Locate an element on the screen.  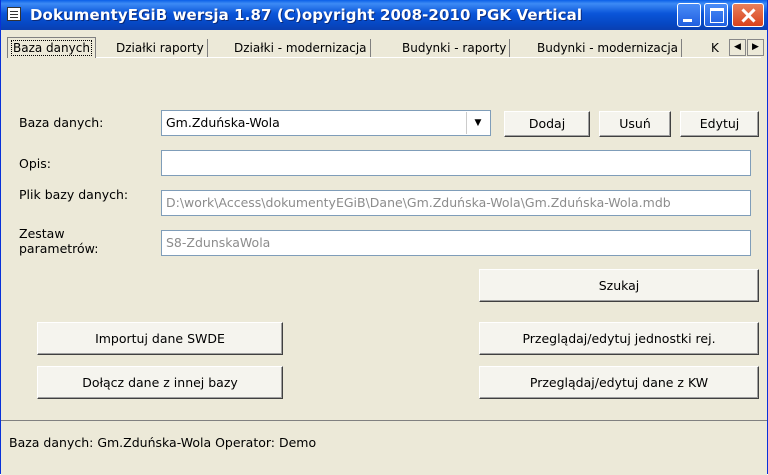
description-field is located at coordinates (456, 163).